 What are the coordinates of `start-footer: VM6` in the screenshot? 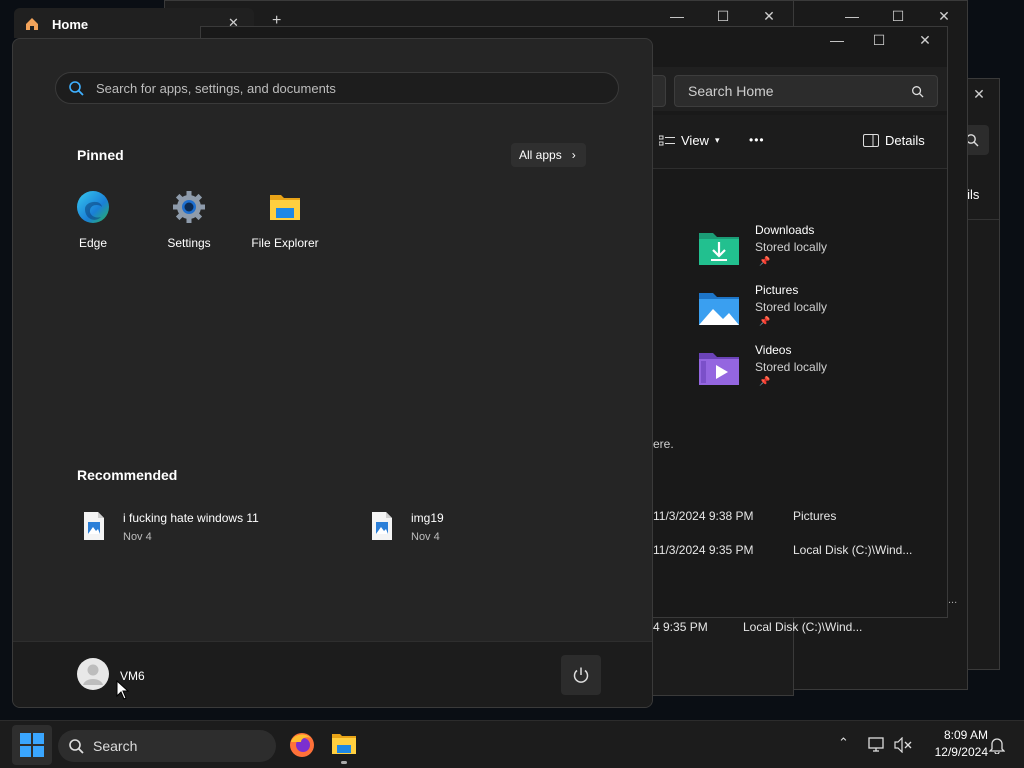 It's located at (332, 674).